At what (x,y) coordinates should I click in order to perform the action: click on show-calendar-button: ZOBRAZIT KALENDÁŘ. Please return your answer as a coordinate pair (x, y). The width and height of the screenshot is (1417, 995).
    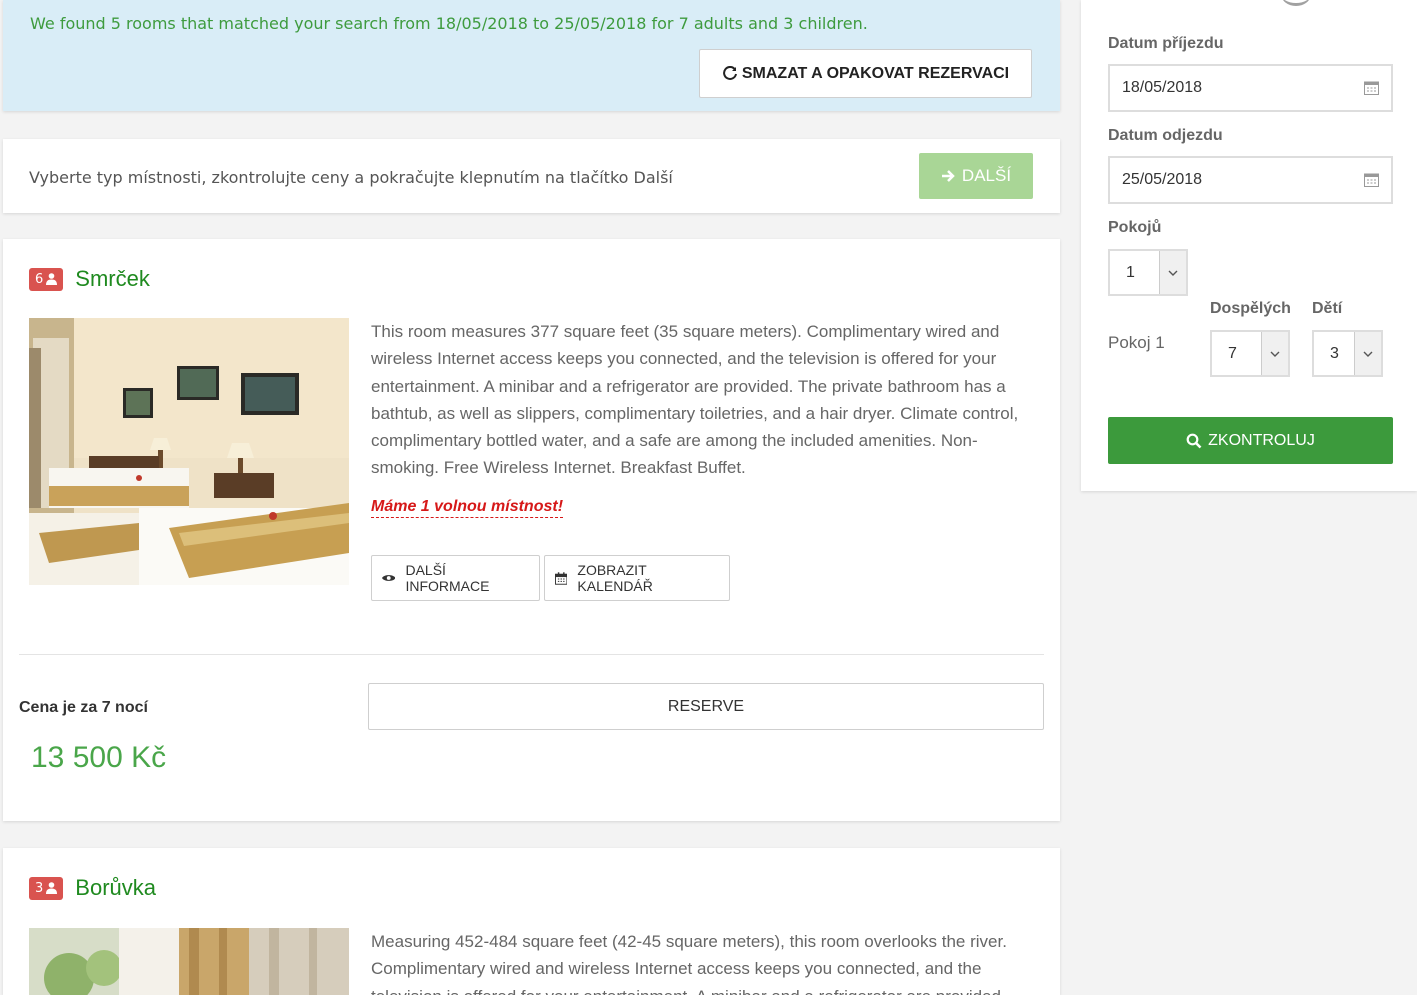
    Looking at the image, I should click on (637, 578).